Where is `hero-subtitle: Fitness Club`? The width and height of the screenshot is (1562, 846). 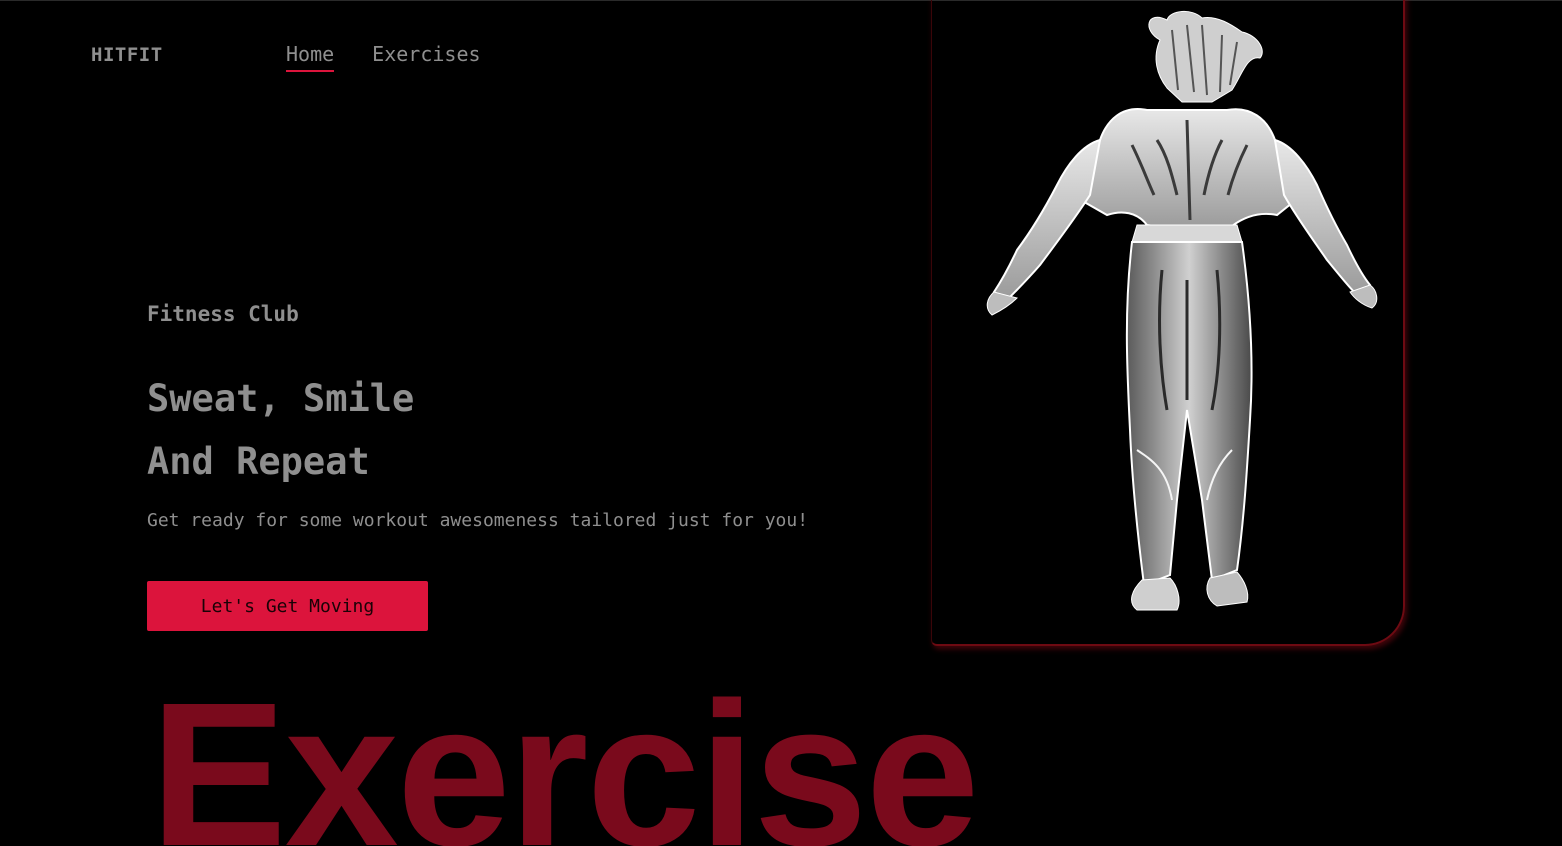
hero-subtitle: Fitness Club is located at coordinates (223, 314).